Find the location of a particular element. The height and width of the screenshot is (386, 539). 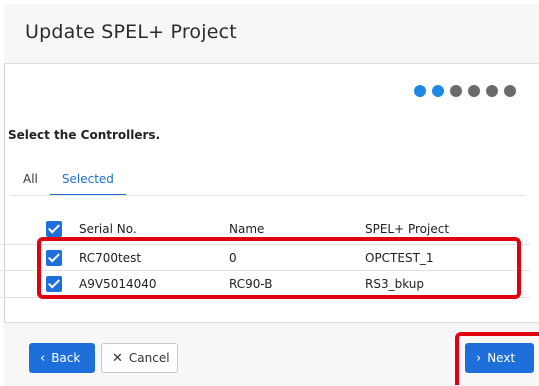

dialog-title: Update SPEL+ Project is located at coordinates (131, 32).